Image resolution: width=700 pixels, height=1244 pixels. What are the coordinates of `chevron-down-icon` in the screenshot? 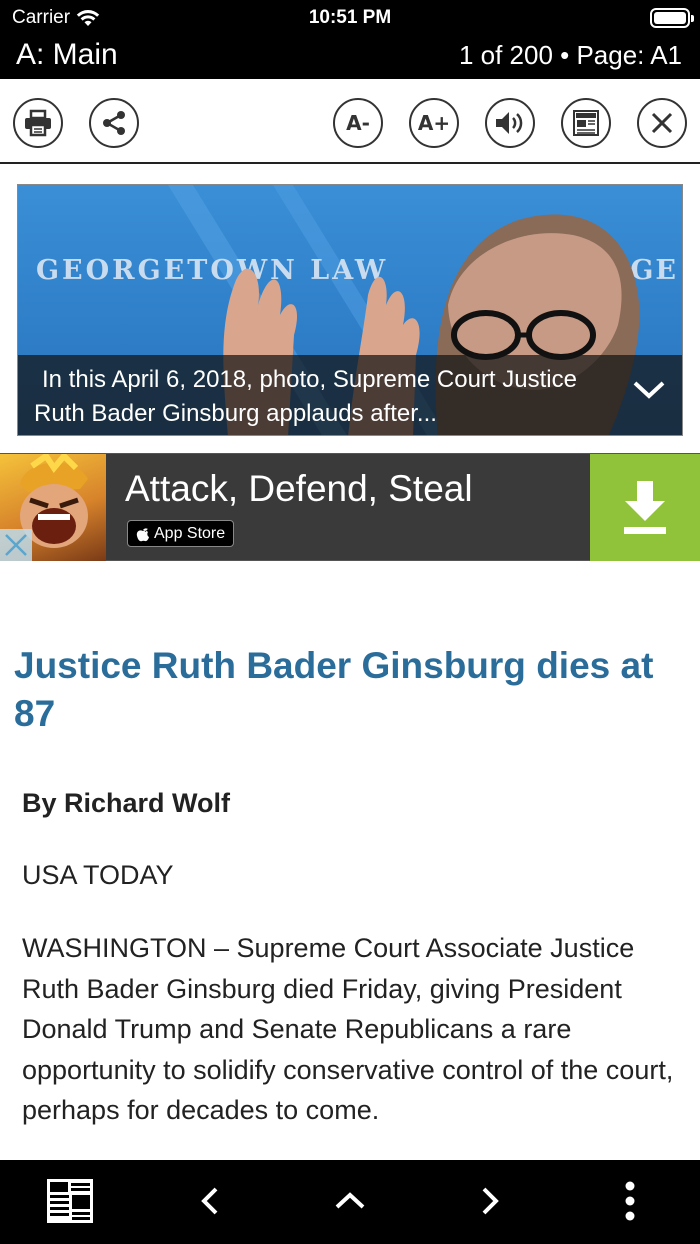 It's located at (649, 390).